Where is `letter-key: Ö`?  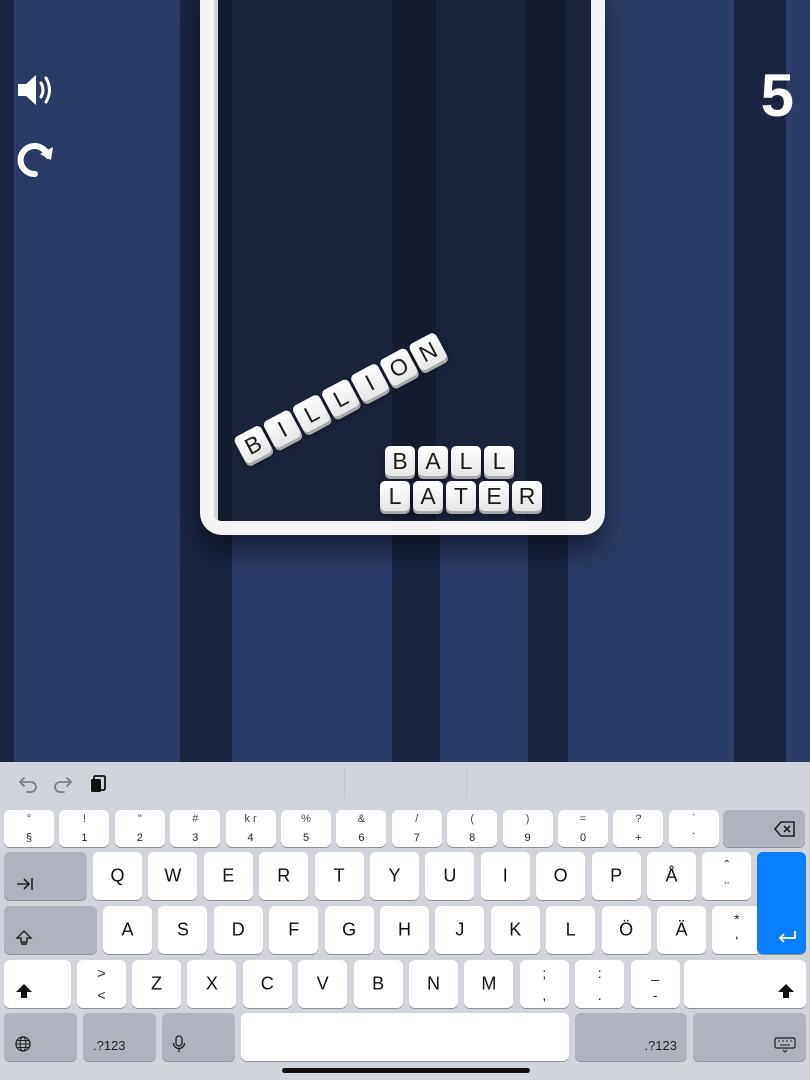 letter-key: Ö is located at coordinates (626, 930).